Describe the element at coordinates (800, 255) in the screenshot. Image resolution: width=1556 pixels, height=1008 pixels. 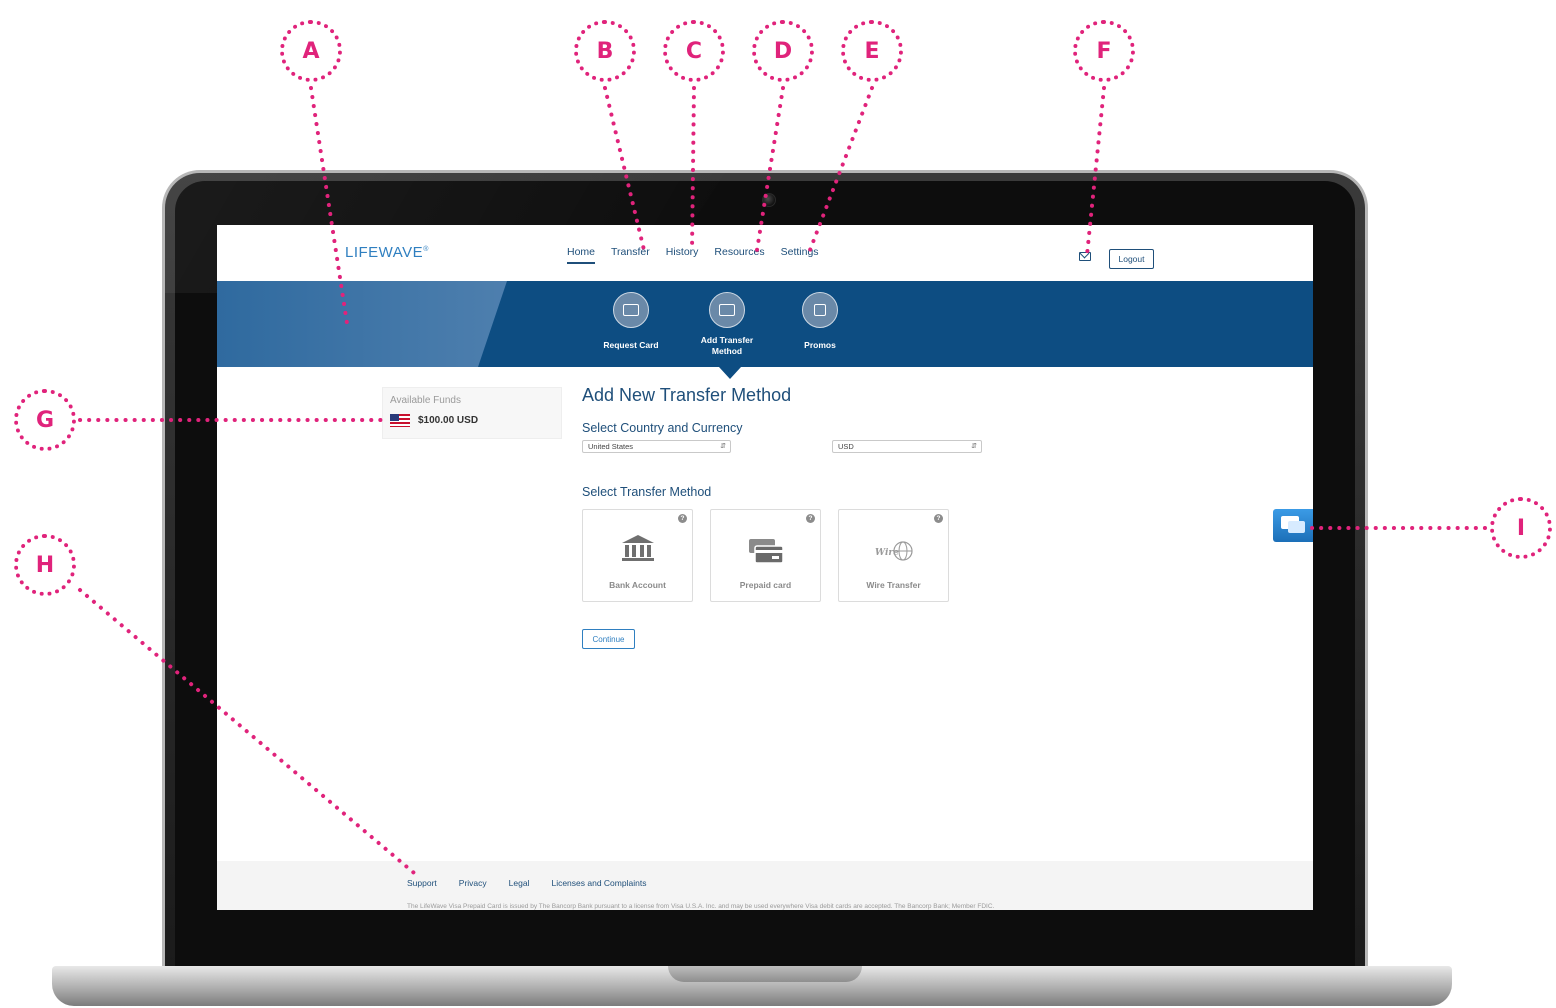
I see `nav-settings: Settings` at that location.